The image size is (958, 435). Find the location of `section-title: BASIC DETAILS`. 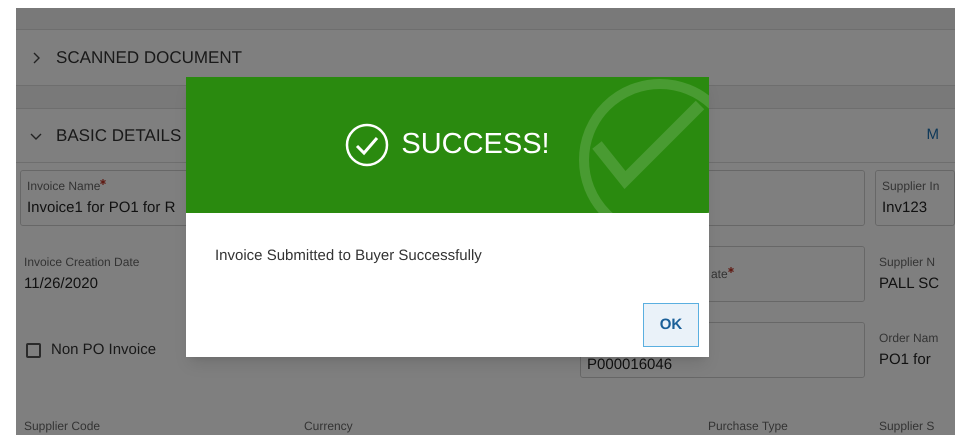

section-title: BASIC DETAILS is located at coordinates (119, 135).